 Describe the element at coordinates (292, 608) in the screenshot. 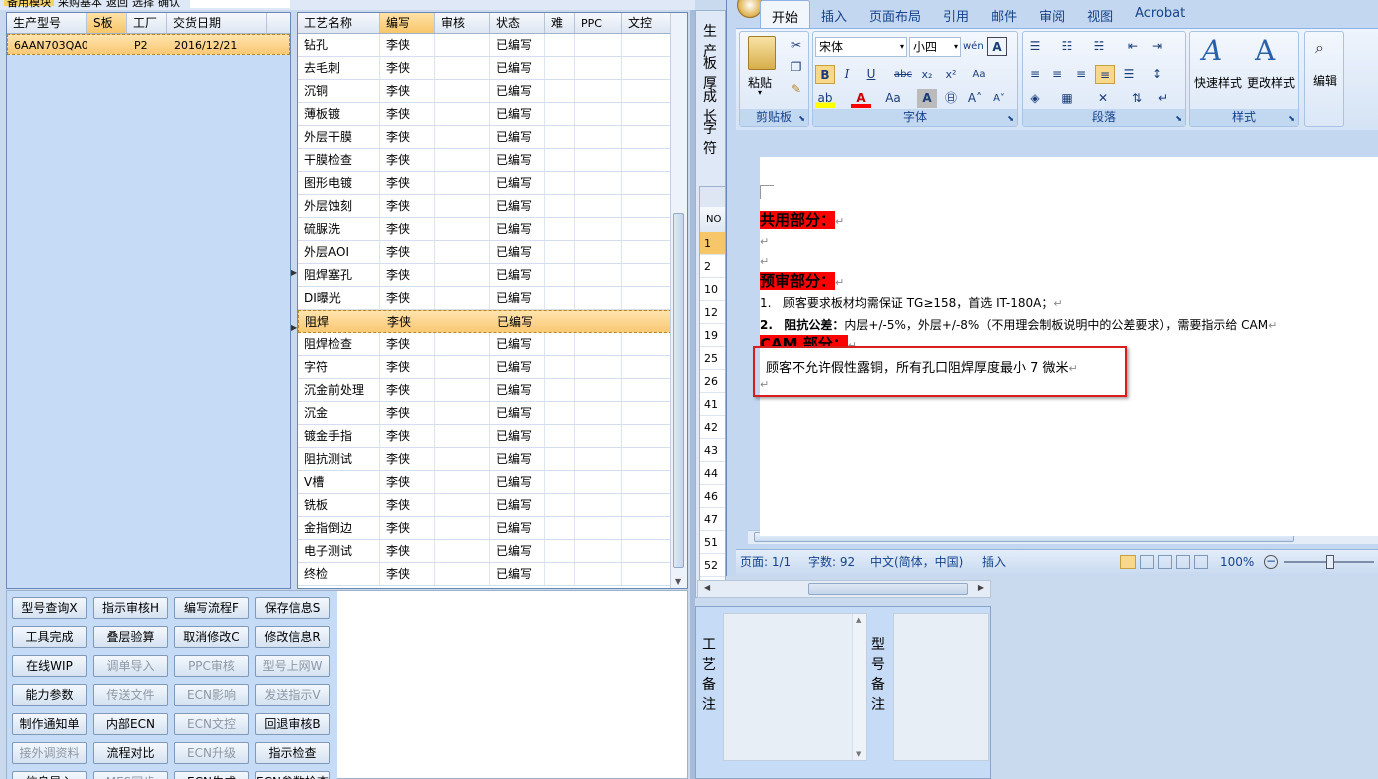

I see `action-button: 保存信息S` at that location.